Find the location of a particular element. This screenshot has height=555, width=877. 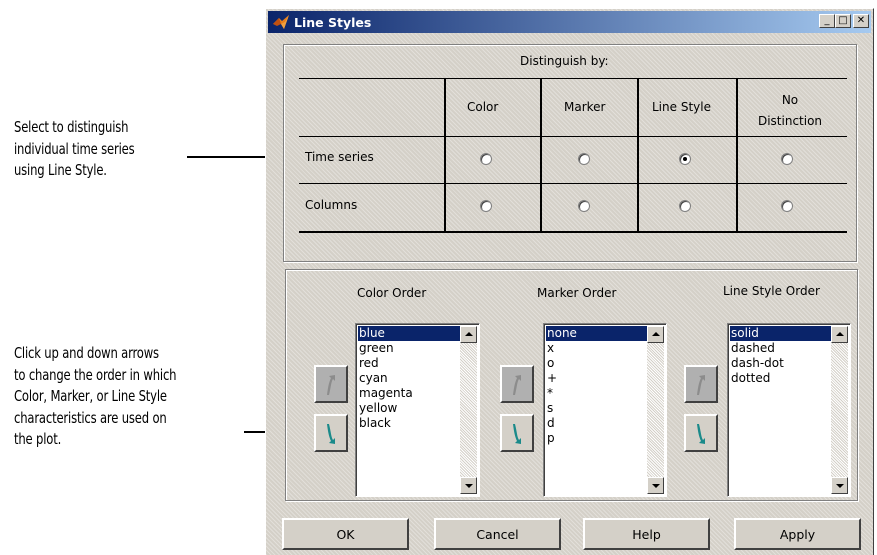

help-button: Help is located at coordinates (646, 534).